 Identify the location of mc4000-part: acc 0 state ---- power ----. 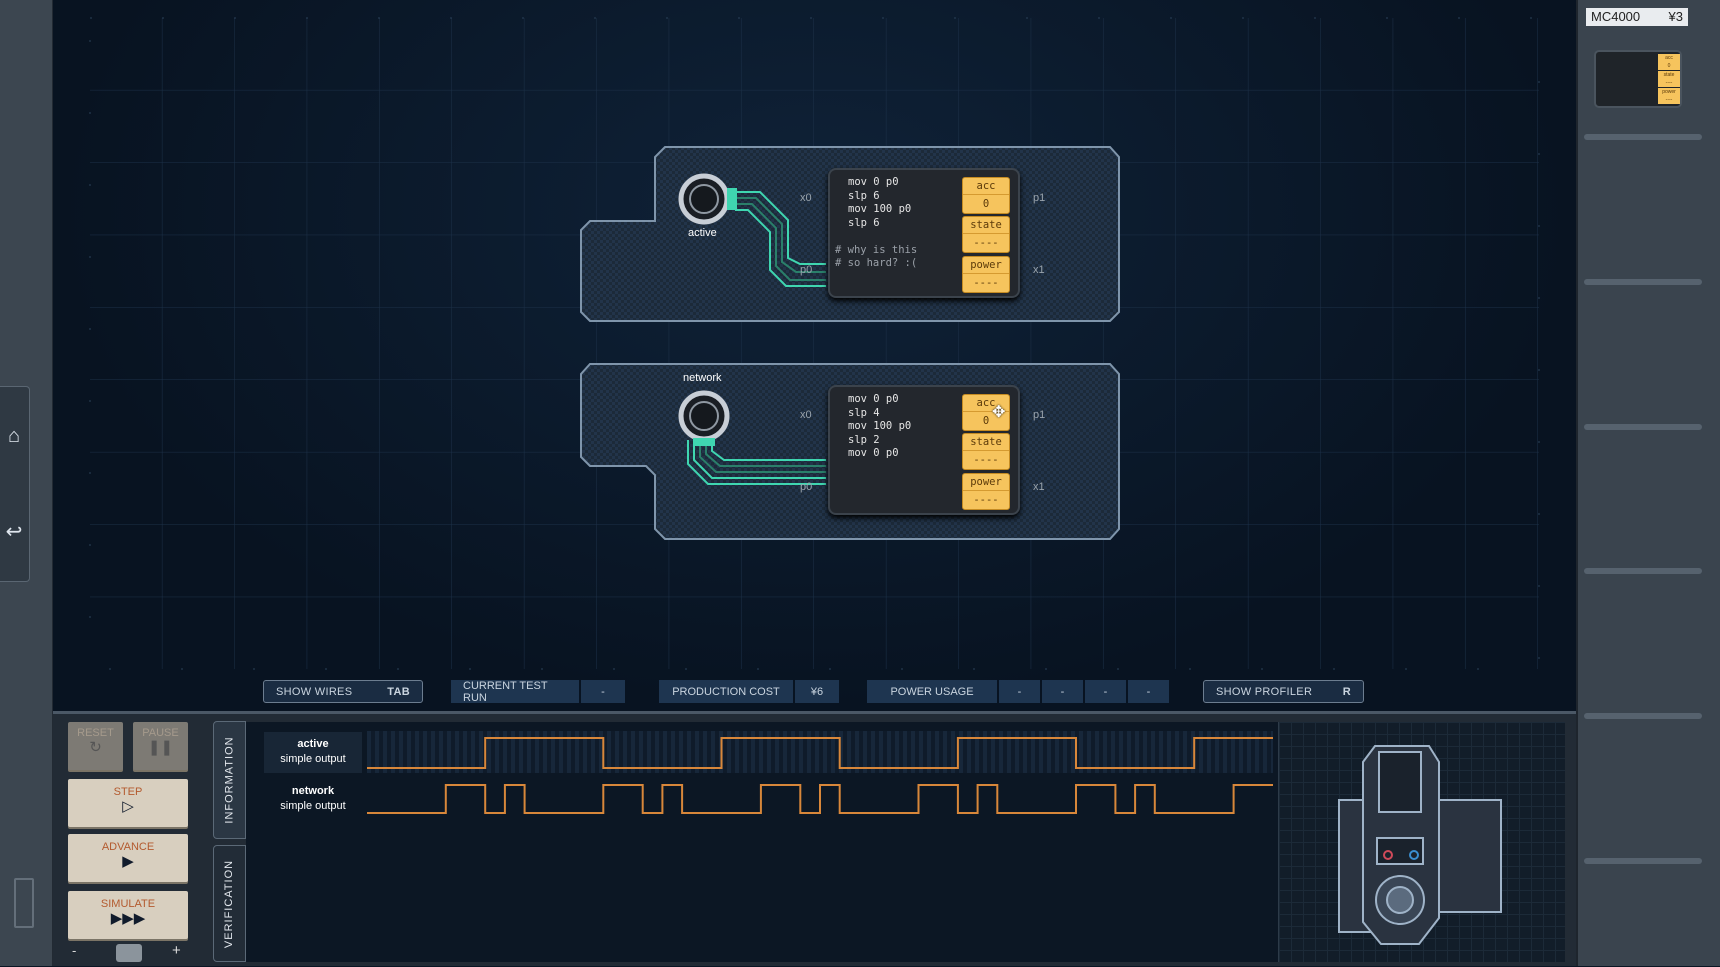
(1638, 79).